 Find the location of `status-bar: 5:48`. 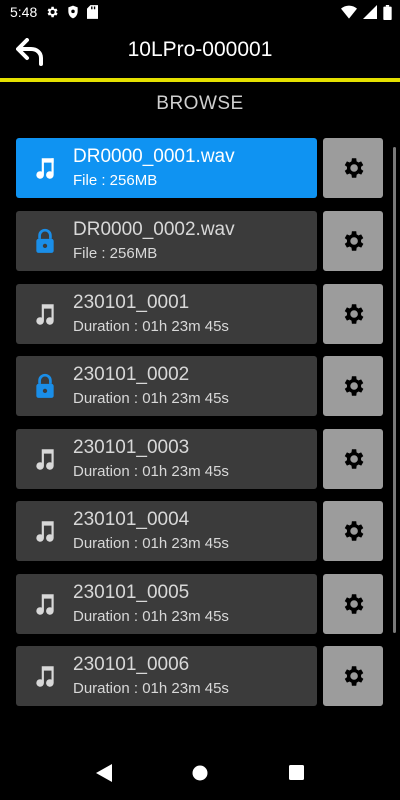

status-bar: 5:48 is located at coordinates (200, 12).